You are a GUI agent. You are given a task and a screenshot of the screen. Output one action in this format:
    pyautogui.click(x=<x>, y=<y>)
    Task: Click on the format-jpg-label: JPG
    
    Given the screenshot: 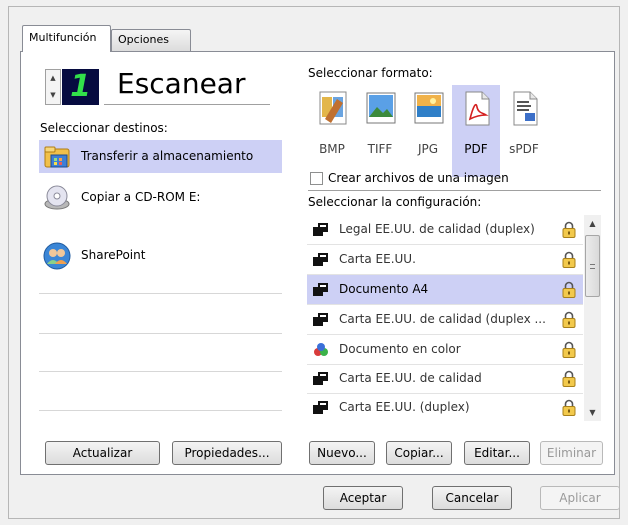 What is the action you would take?
    pyautogui.click(x=428, y=149)
    